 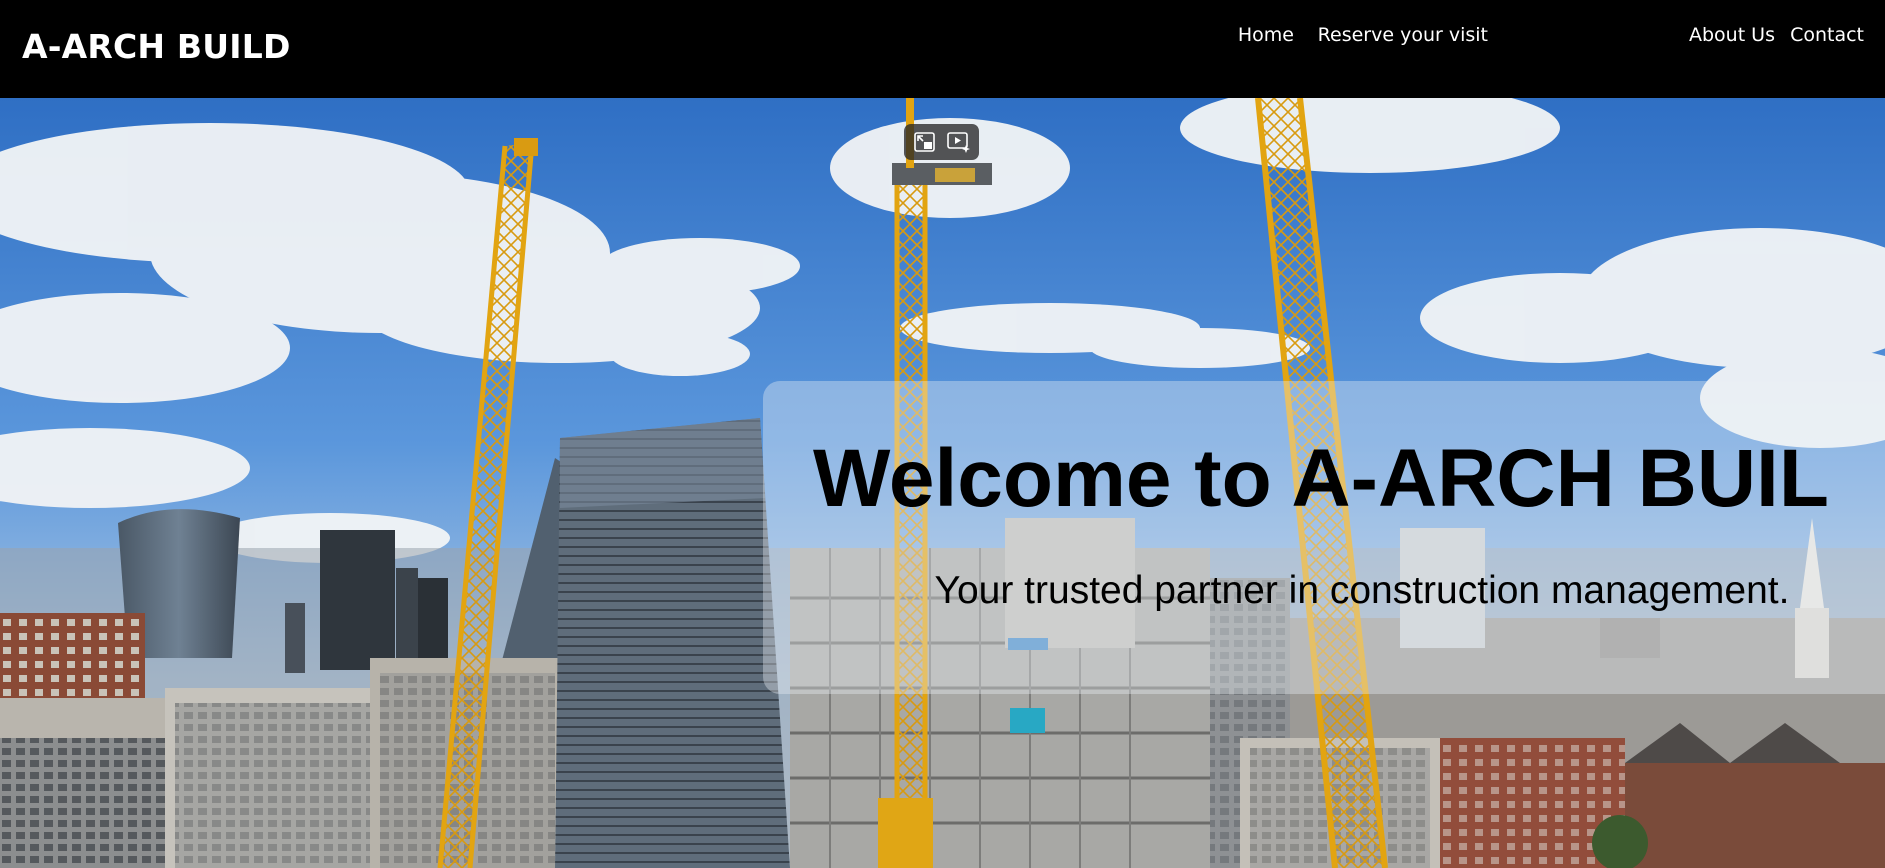 What do you see at coordinates (1827, 35) in the screenshot?
I see `nav-link-contact: Contact` at bounding box center [1827, 35].